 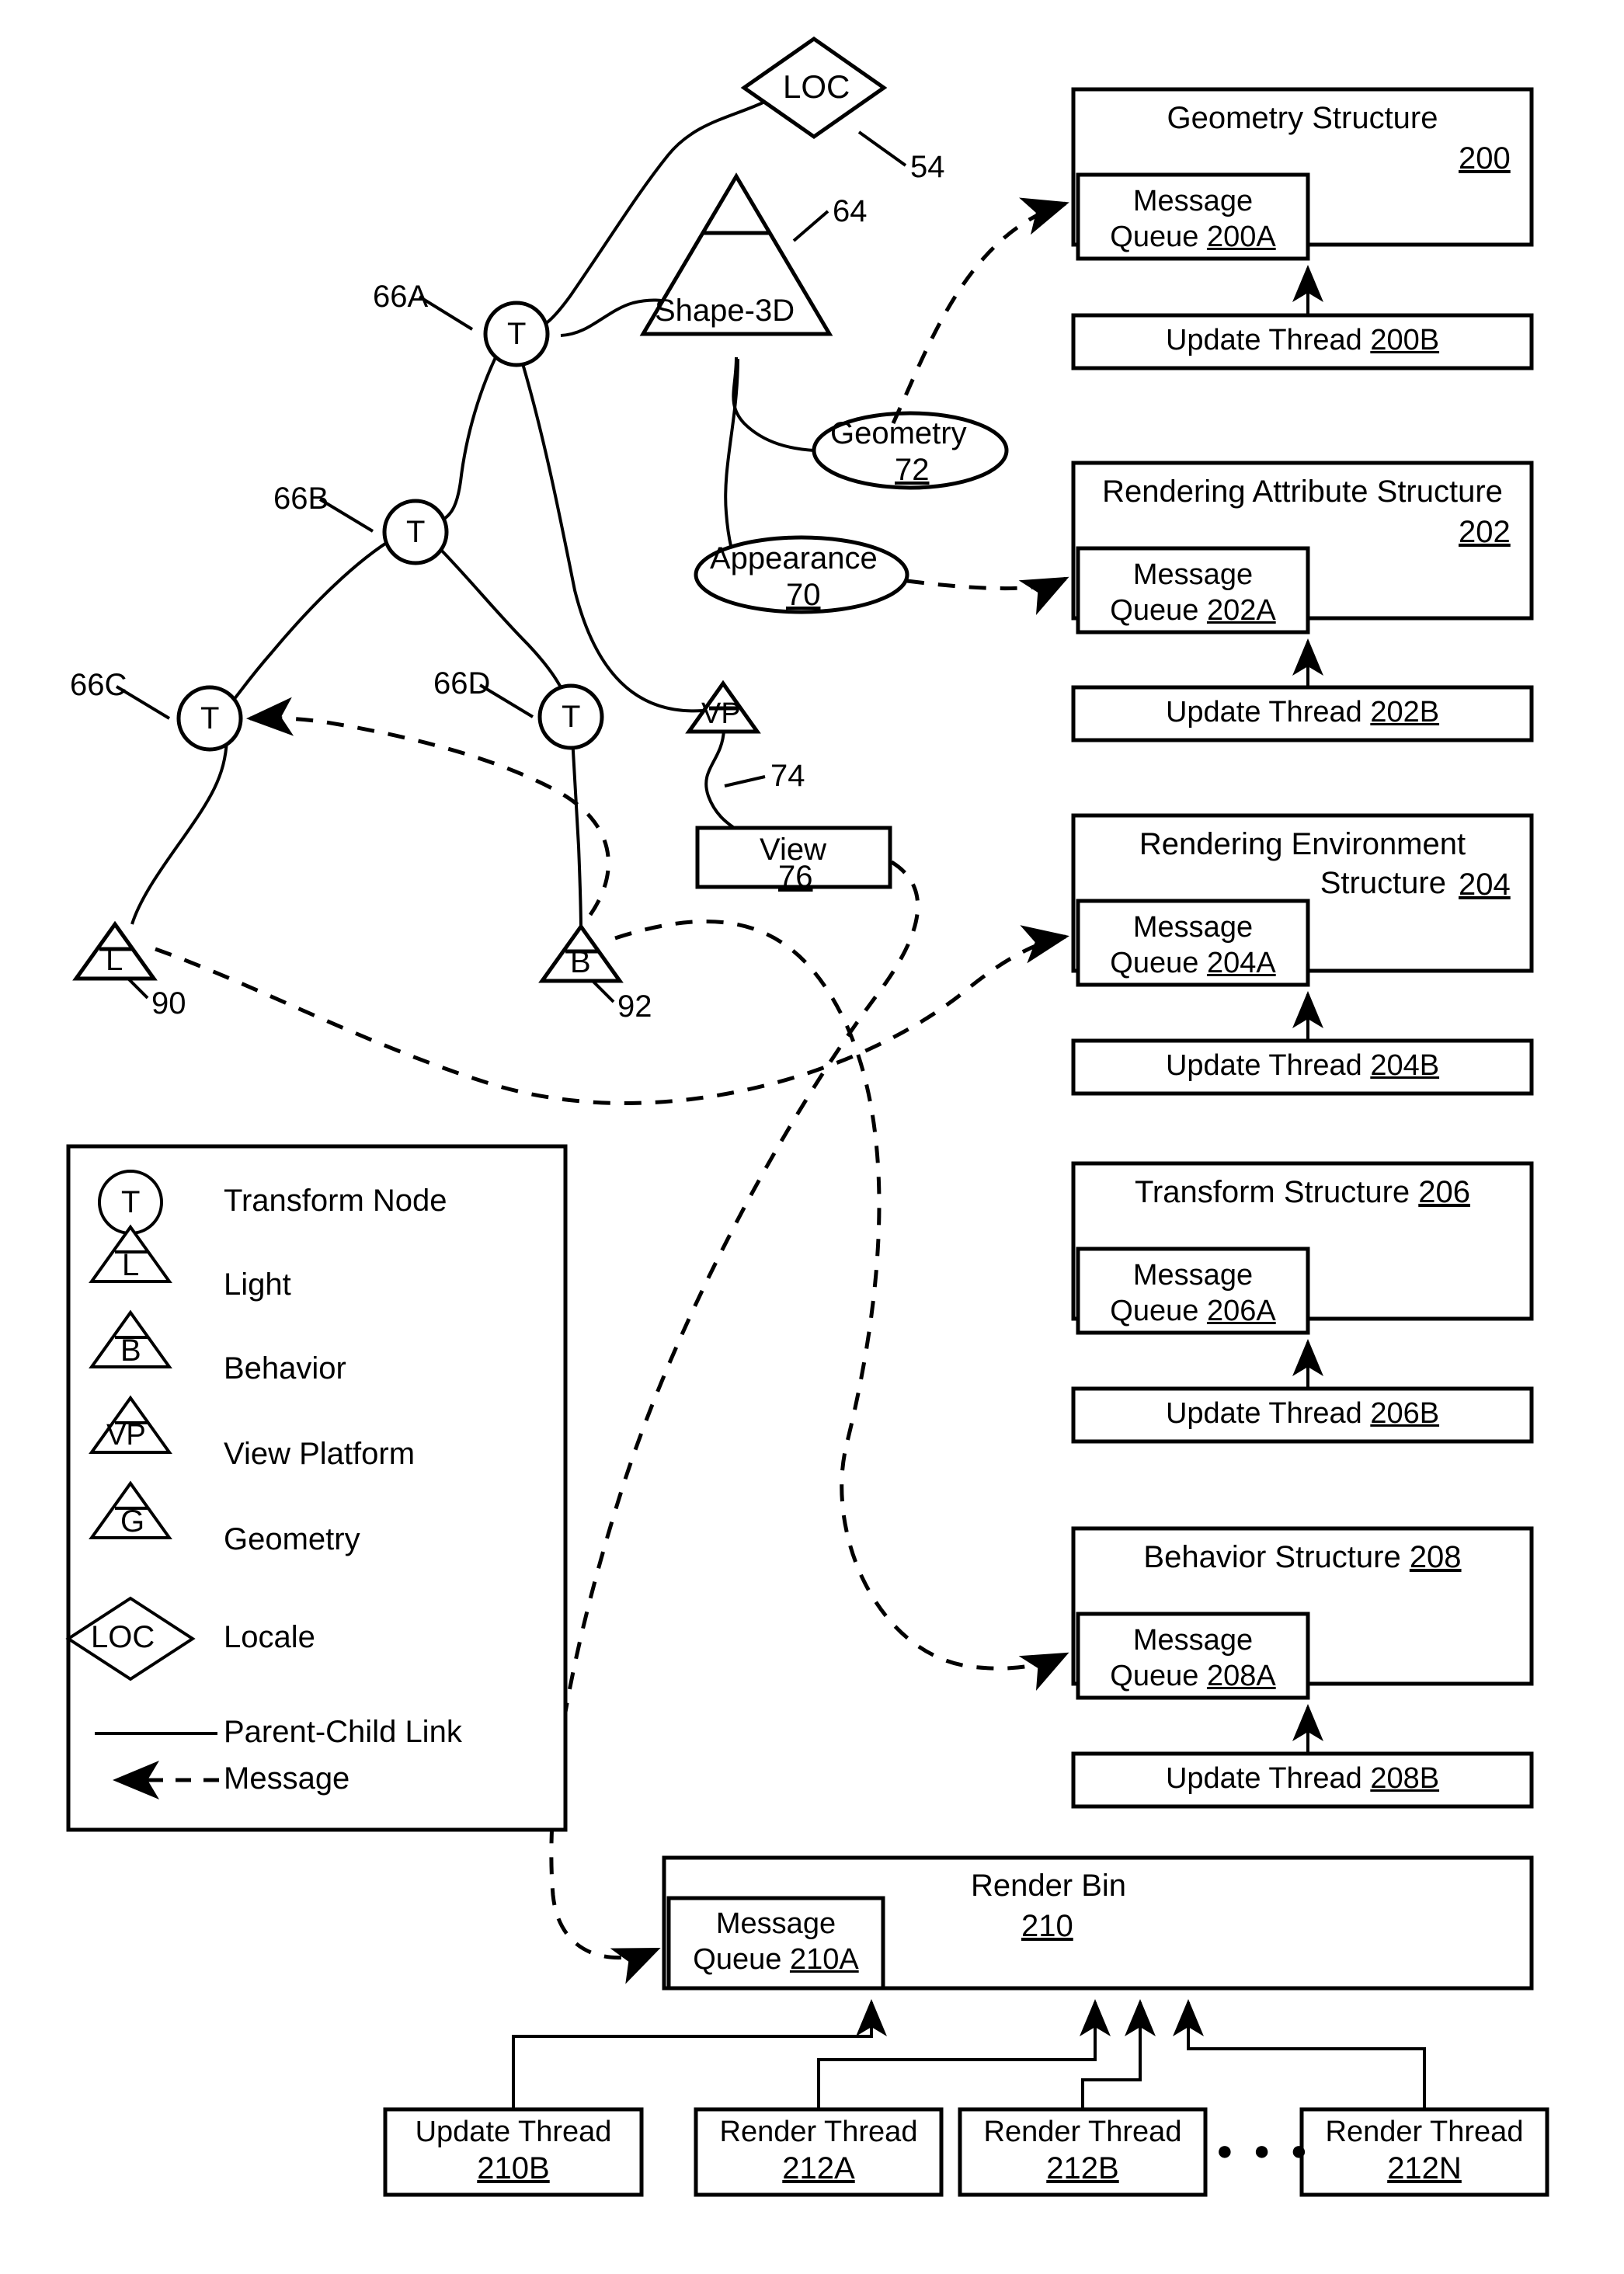 I want to click on legend-geometry-glyph: G, so click(x=132, y=1521).